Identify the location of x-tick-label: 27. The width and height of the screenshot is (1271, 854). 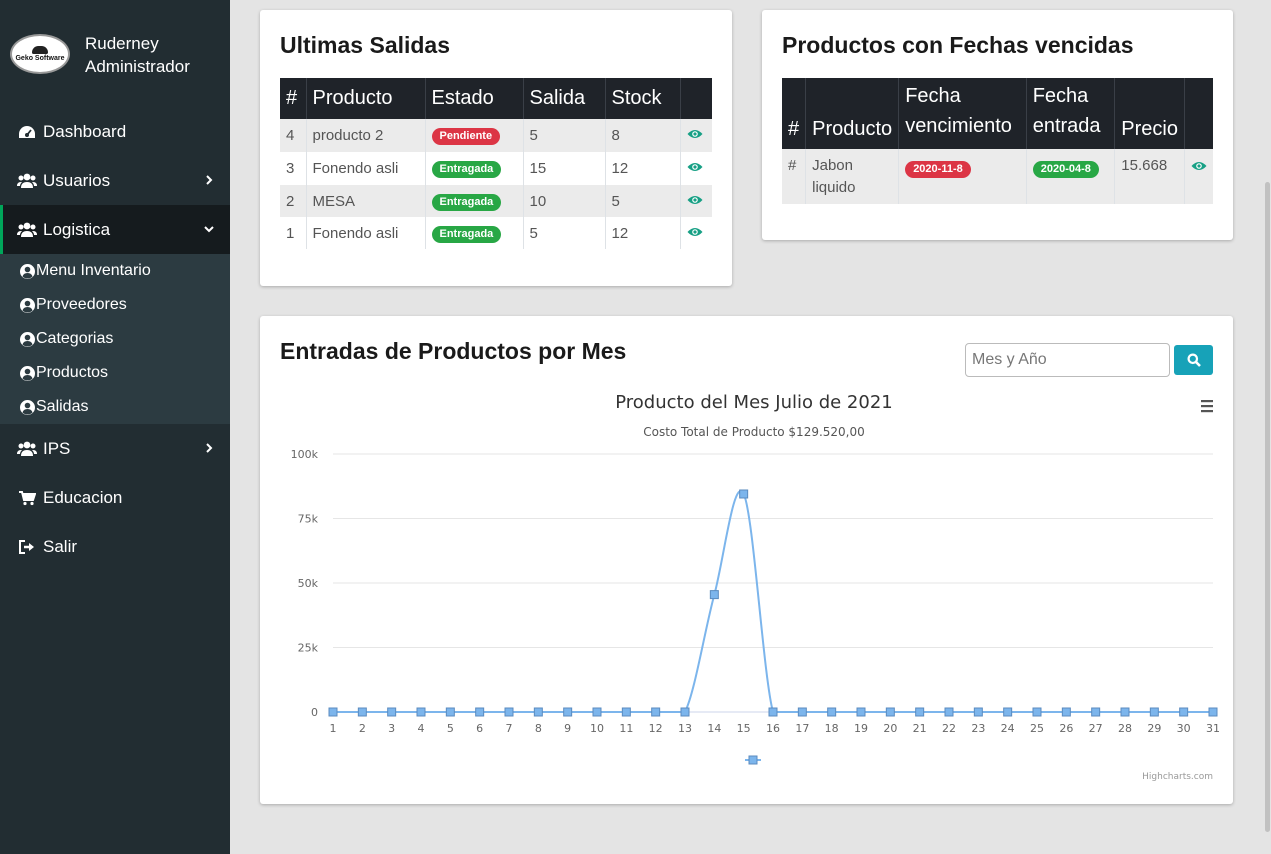
(1096, 728).